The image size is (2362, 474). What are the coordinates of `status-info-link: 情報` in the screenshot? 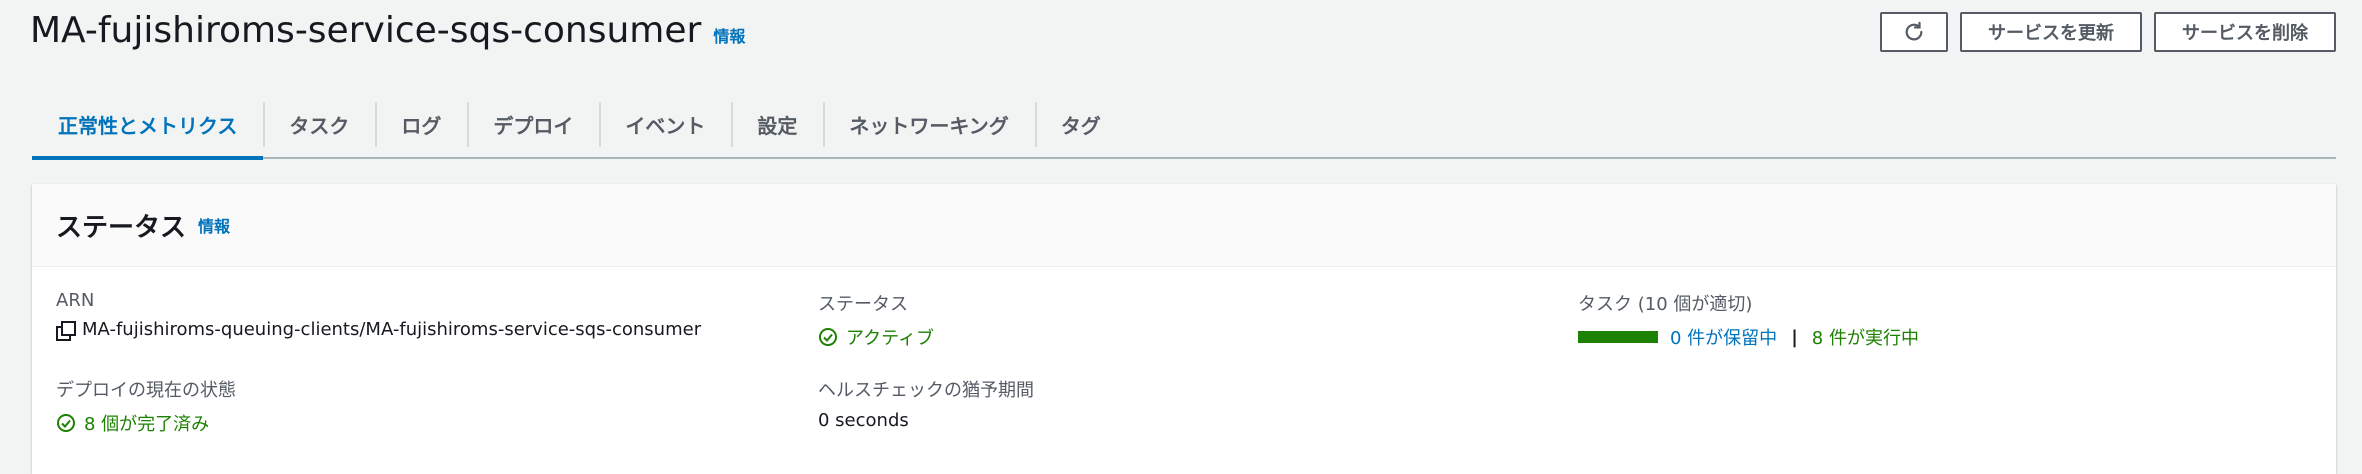 It's located at (214, 225).